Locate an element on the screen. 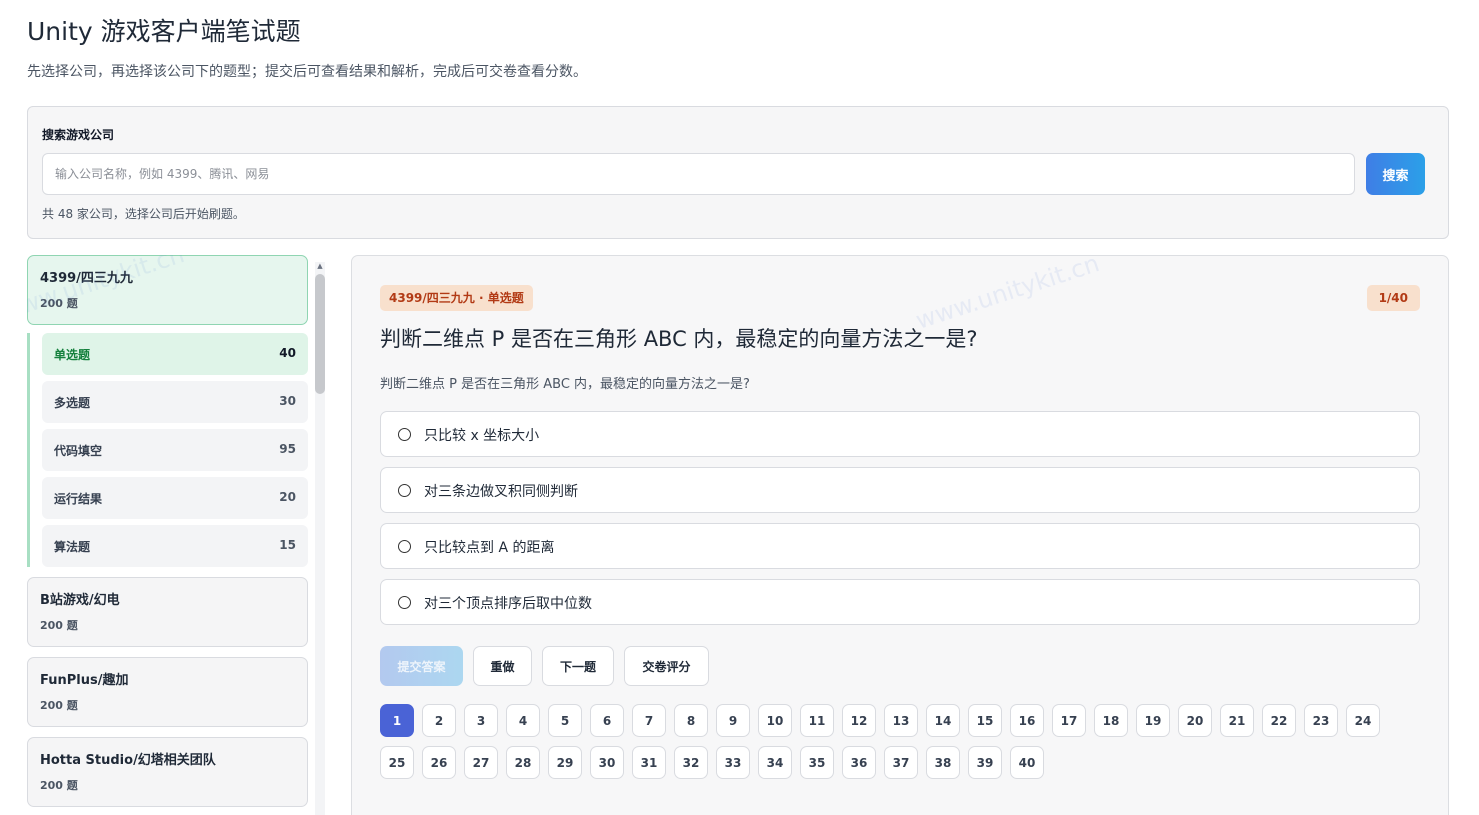  question-number-button: 6 is located at coordinates (607, 720).